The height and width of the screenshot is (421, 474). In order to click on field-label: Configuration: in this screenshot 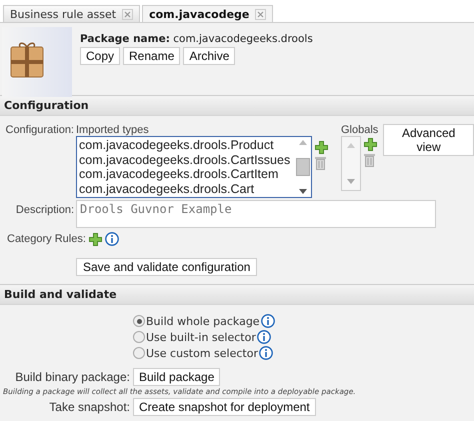, I will do `click(39, 130)`.